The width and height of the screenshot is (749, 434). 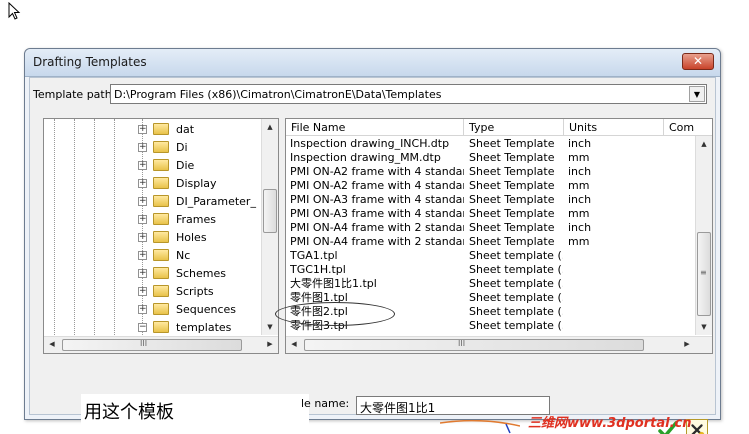 What do you see at coordinates (688, 127) in the screenshot?
I see `column-header-comment: Com` at bounding box center [688, 127].